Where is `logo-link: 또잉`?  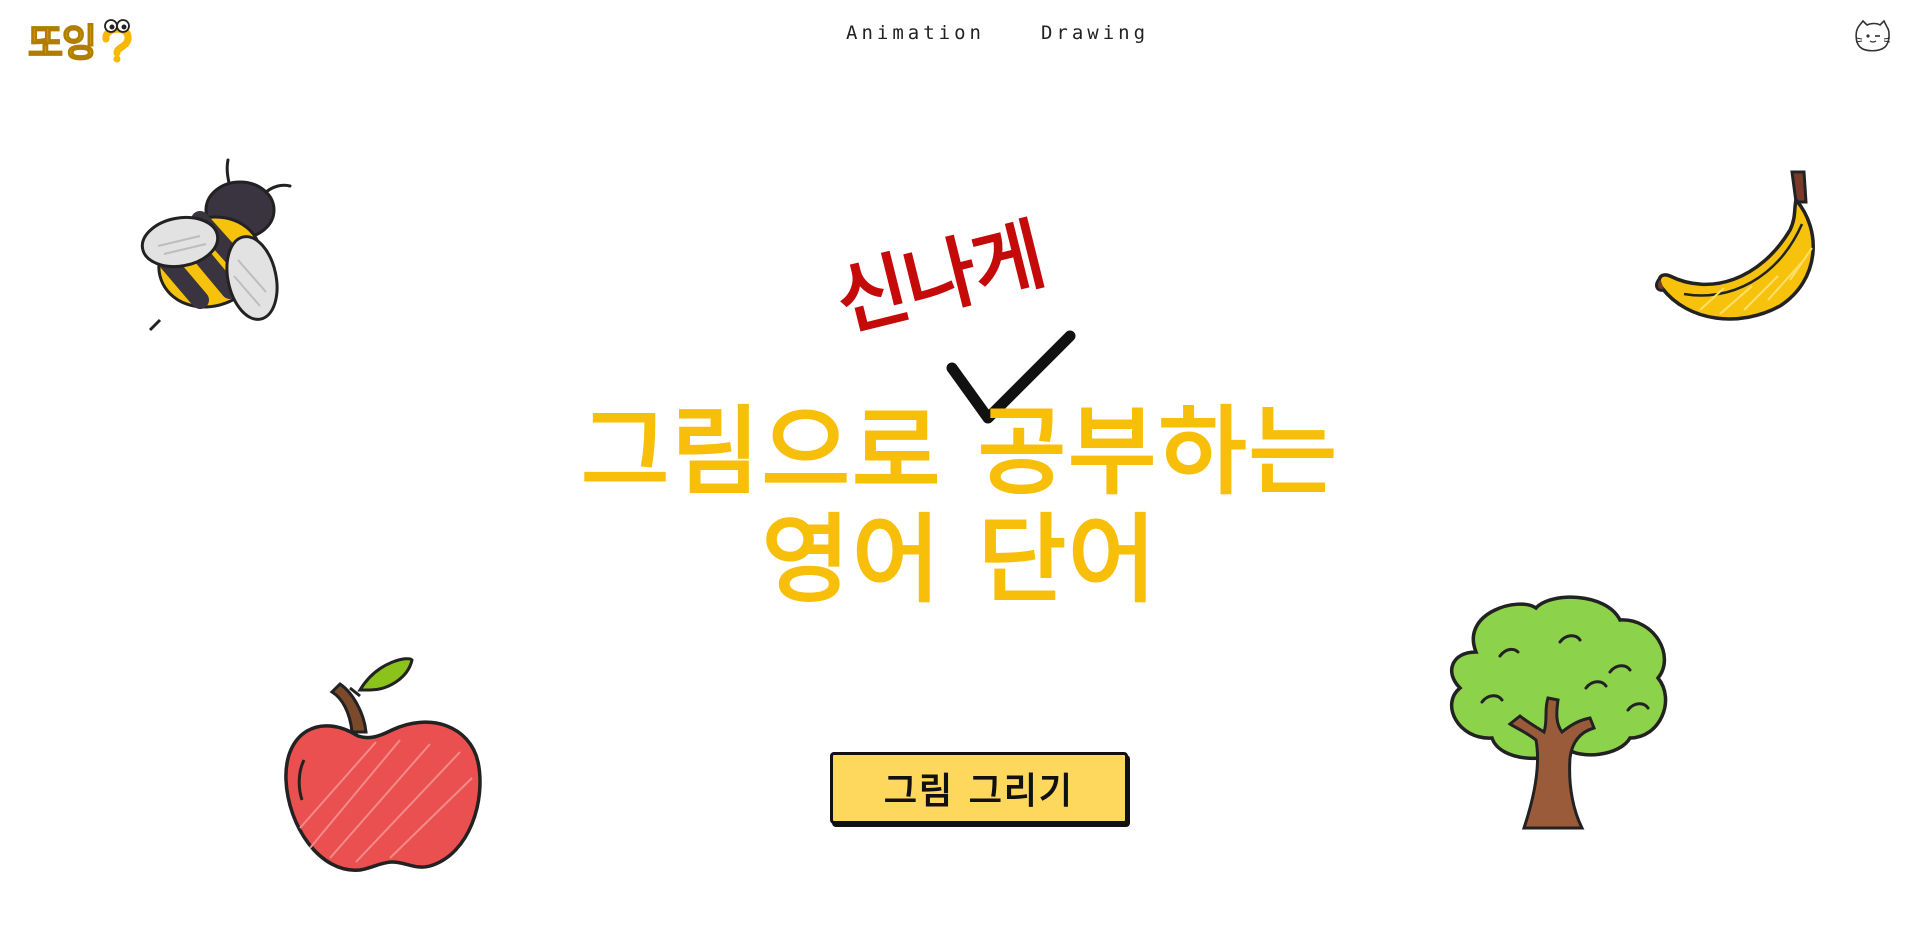
logo-link: 또잉 is located at coordinates (80, 39).